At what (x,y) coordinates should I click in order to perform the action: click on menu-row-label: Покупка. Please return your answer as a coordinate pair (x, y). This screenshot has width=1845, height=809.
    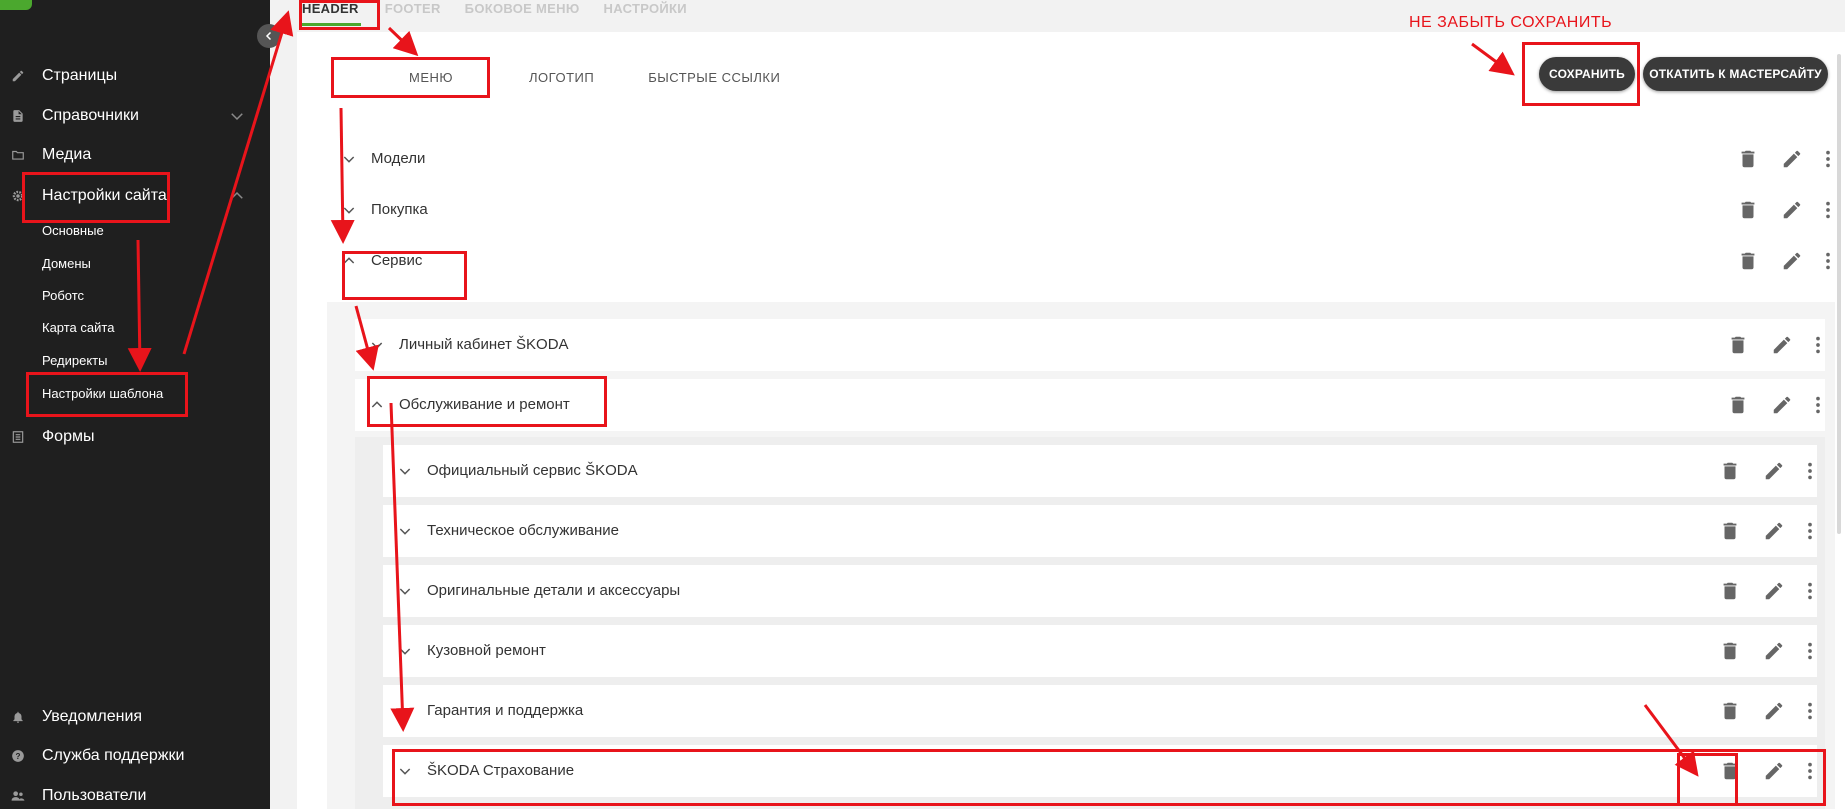
    Looking at the image, I should click on (399, 209).